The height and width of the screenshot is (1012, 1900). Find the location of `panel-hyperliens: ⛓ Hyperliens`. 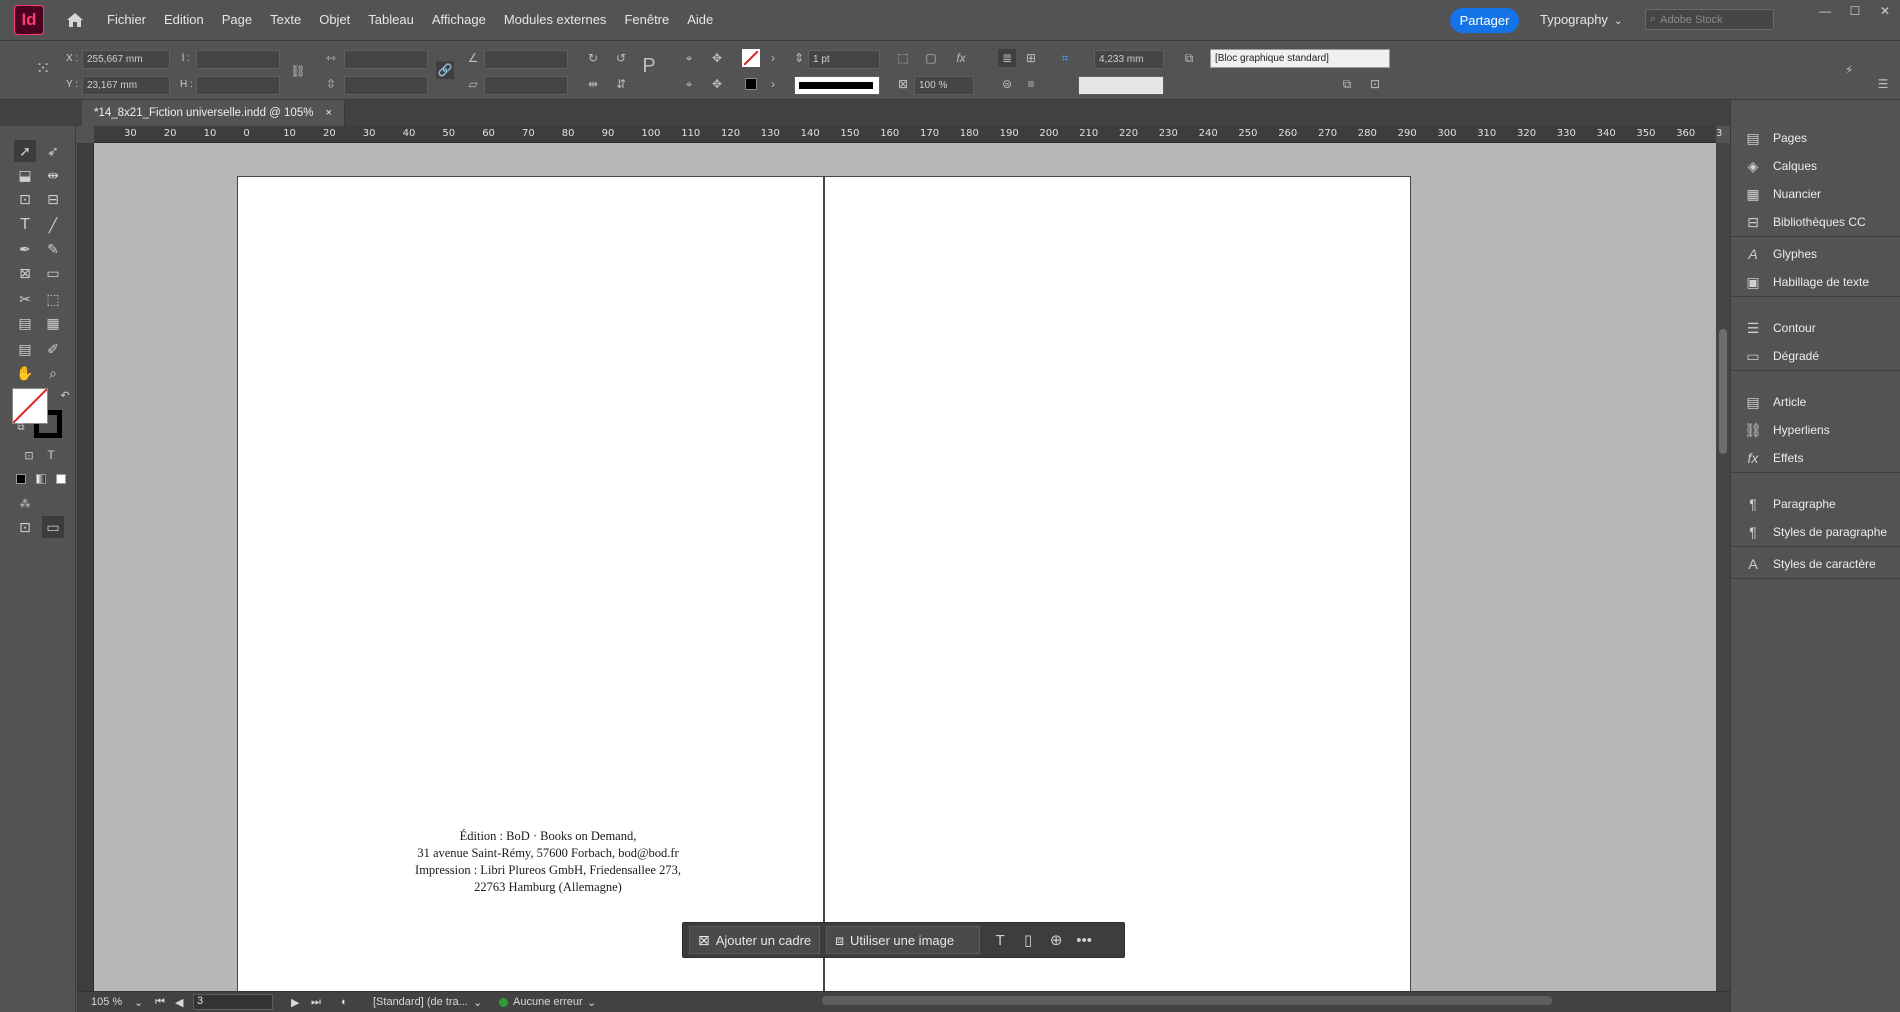

panel-hyperliens: ⛓ Hyperliens is located at coordinates (1815, 430).